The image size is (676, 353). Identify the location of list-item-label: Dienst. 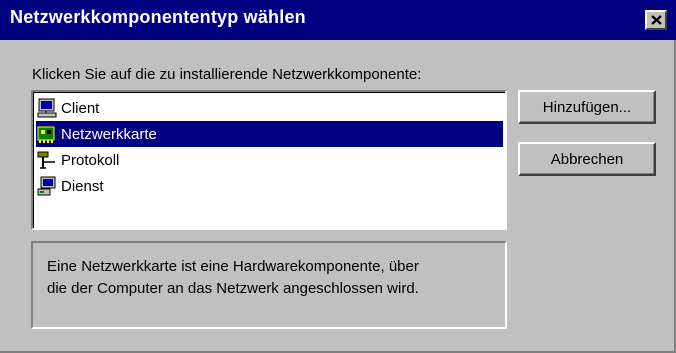
(82, 186).